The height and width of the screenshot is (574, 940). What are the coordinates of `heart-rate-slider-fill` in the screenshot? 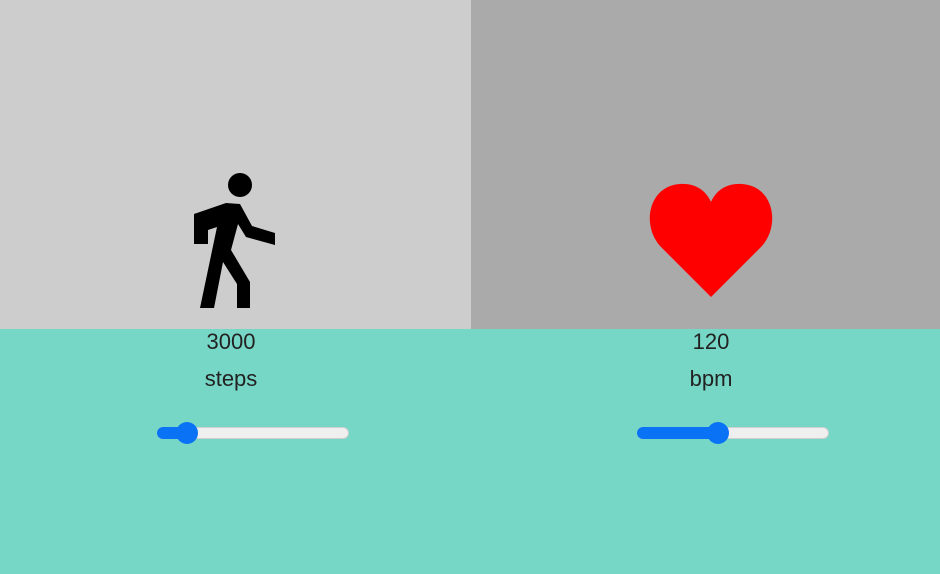 It's located at (677, 433).